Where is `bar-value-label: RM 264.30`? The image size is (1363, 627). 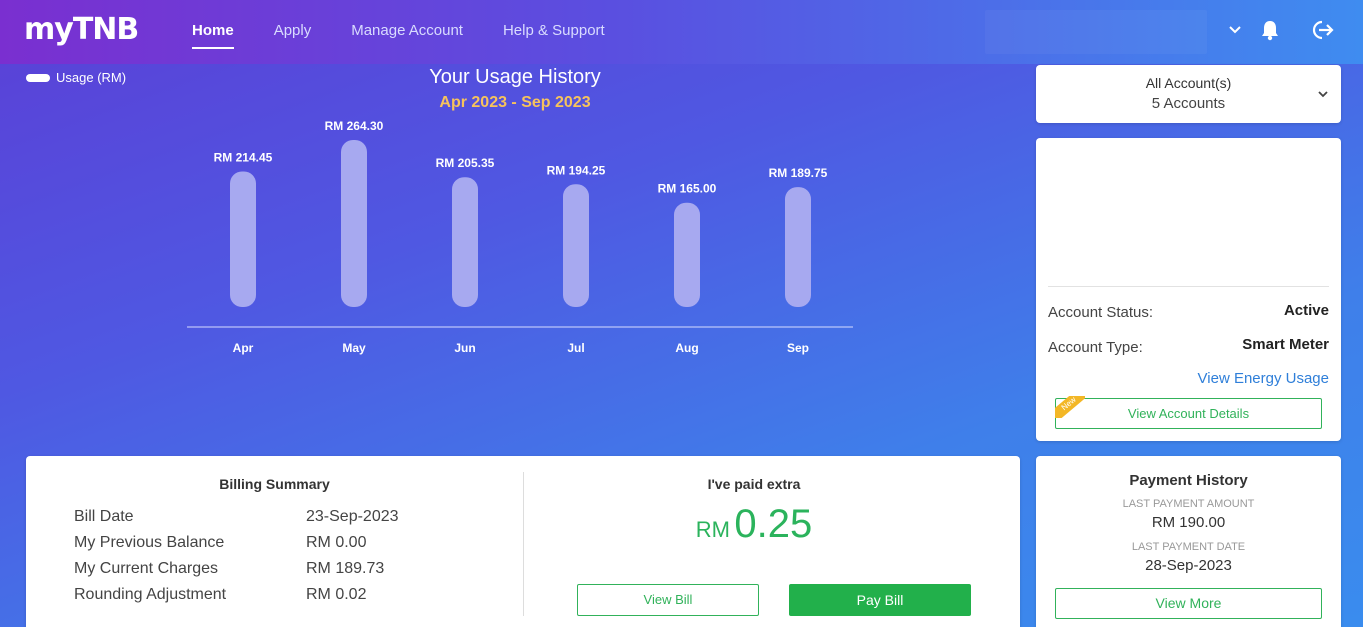 bar-value-label: RM 264.30 is located at coordinates (354, 126).